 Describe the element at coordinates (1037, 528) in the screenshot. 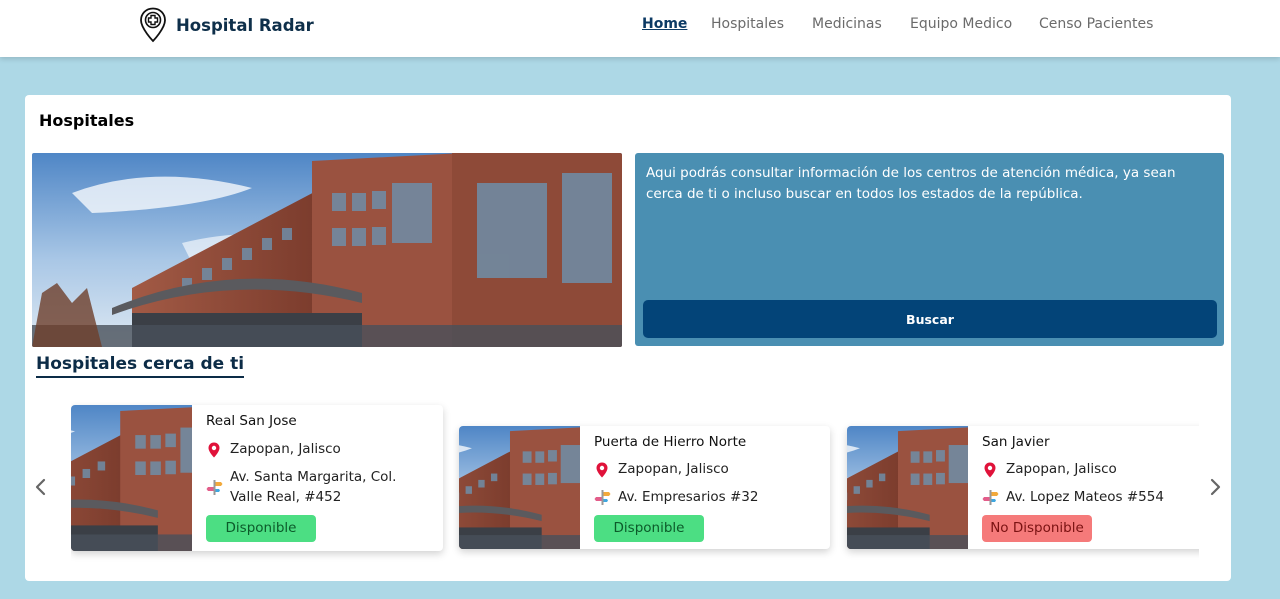

I see `status-badge: No Disponible` at that location.